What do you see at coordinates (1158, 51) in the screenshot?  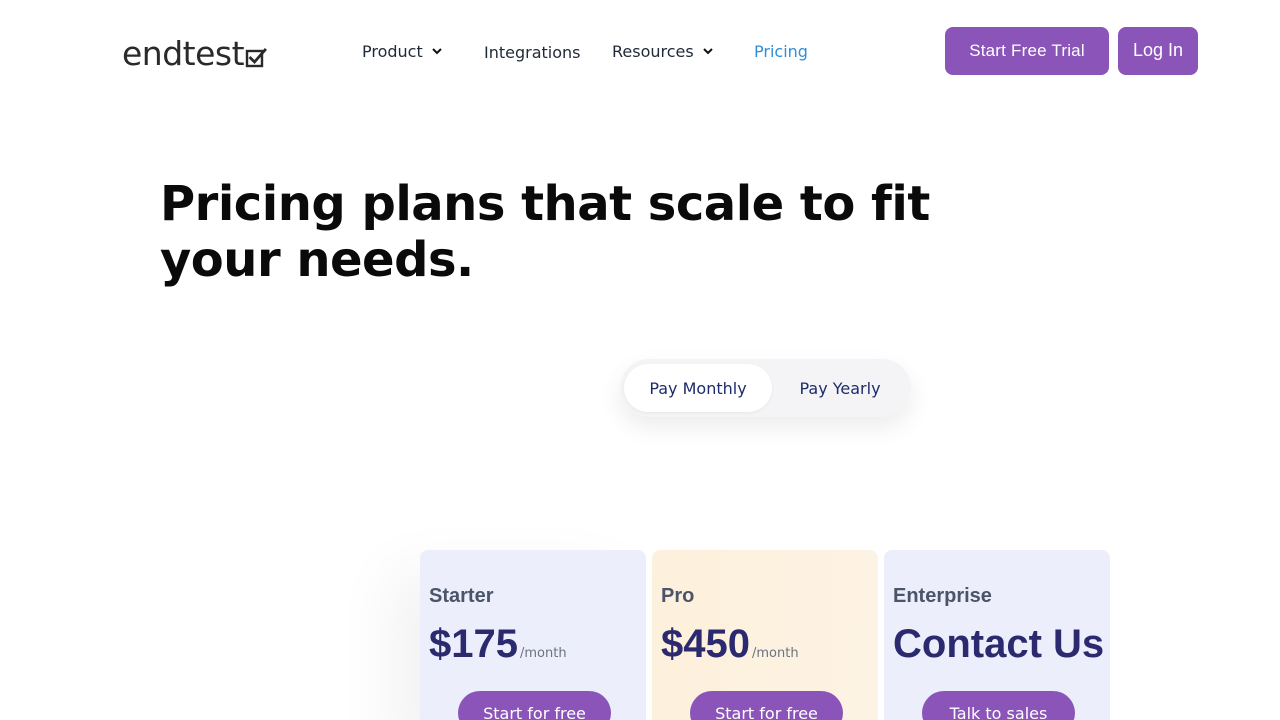 I see `log-in-button: Log In` at bounding box center [1158, 51].